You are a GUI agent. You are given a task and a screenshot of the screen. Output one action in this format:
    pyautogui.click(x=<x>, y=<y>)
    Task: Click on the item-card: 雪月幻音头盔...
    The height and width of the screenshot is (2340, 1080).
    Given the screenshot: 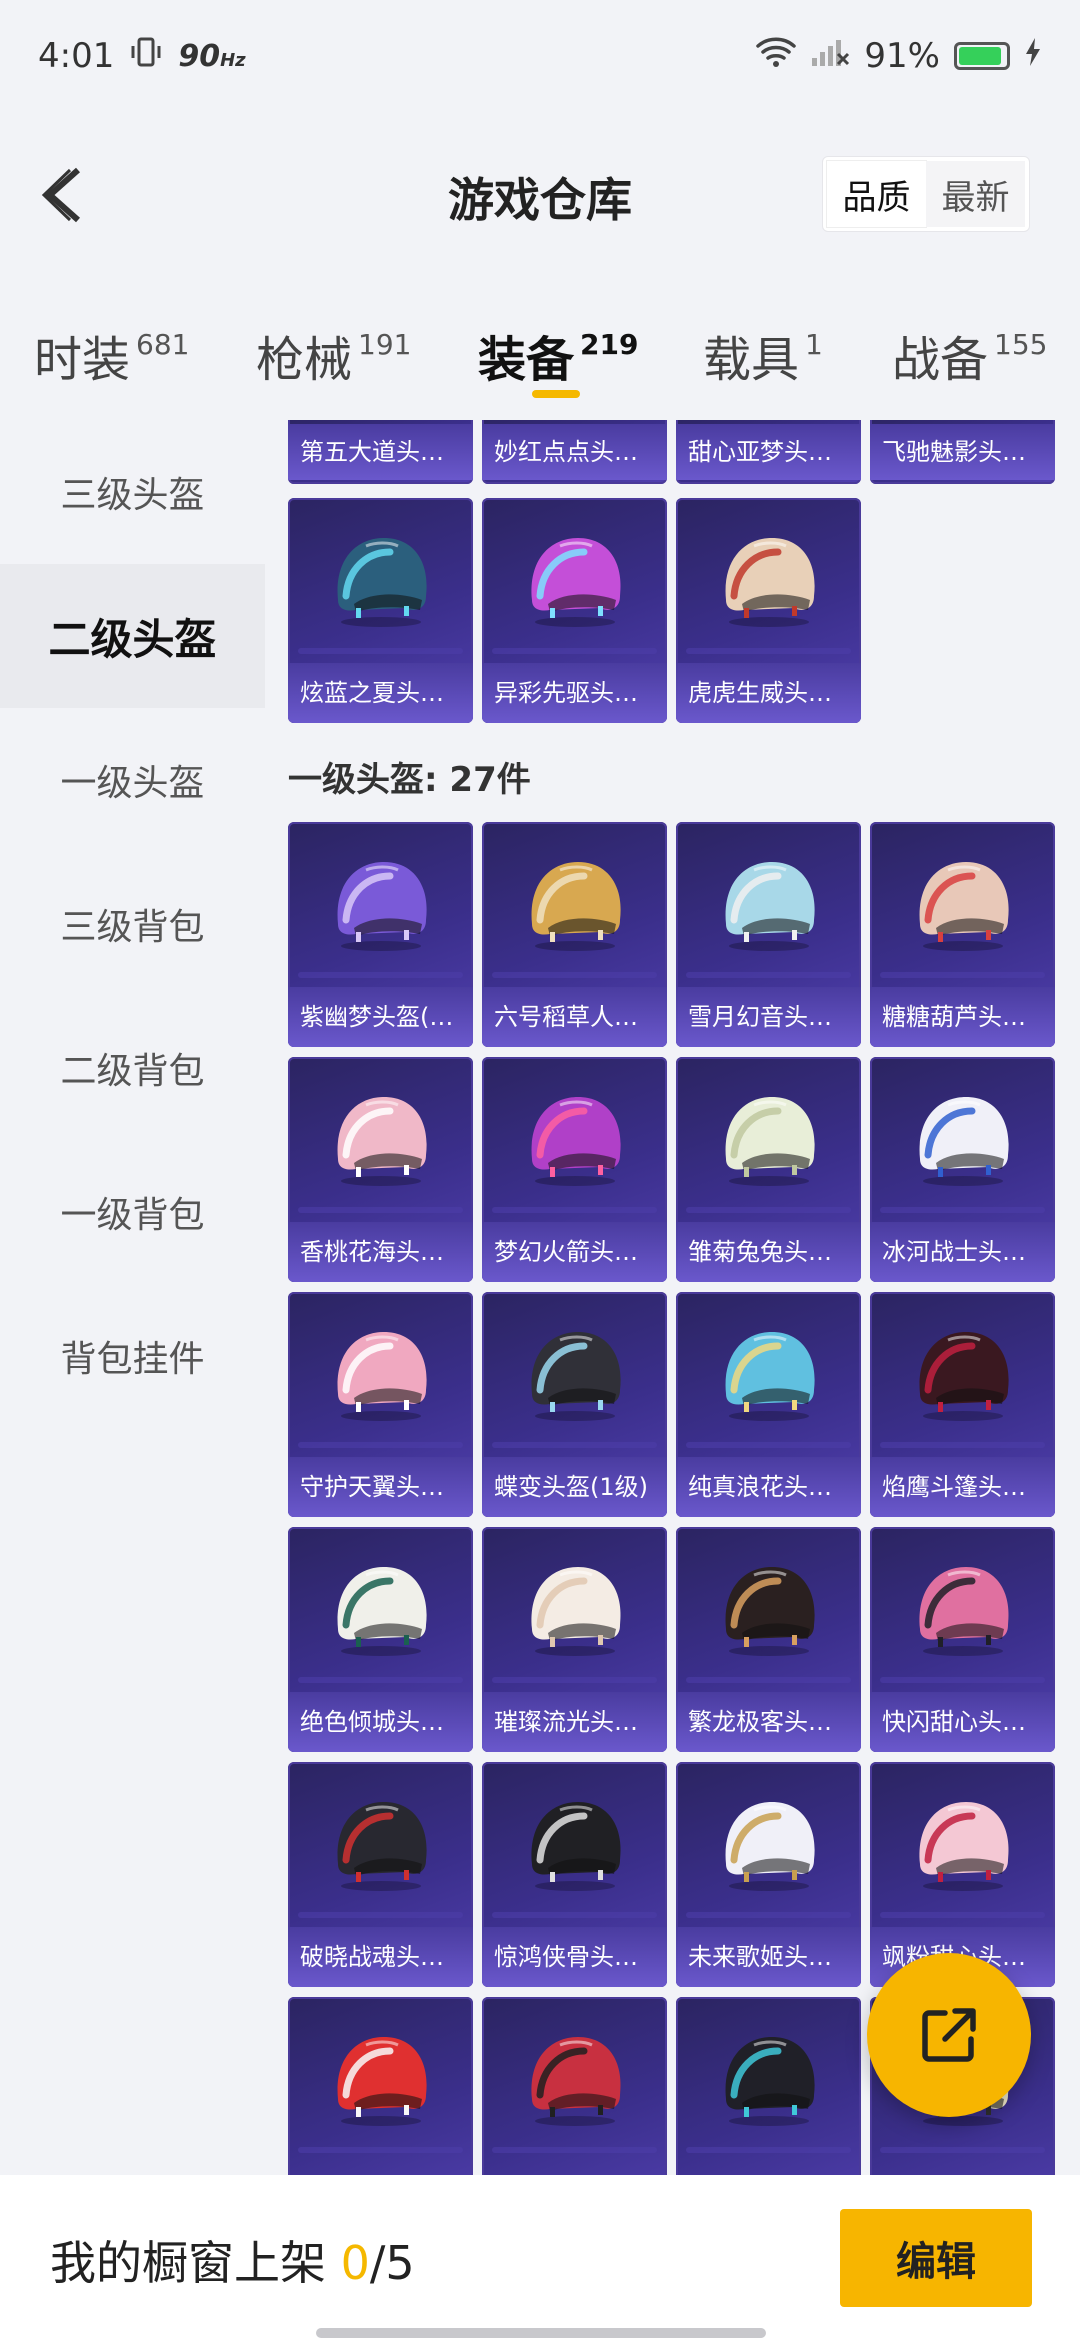 What is the action you would take?
    pyautogui.click(x=768, y=934)
    